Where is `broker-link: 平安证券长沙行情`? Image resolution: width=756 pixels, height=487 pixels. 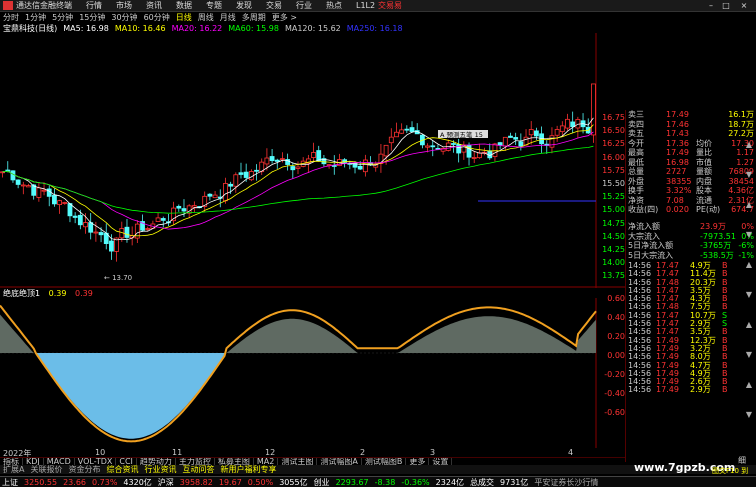
broker-link: 平安证券长沙行情 is located at coordinates (566, 482).